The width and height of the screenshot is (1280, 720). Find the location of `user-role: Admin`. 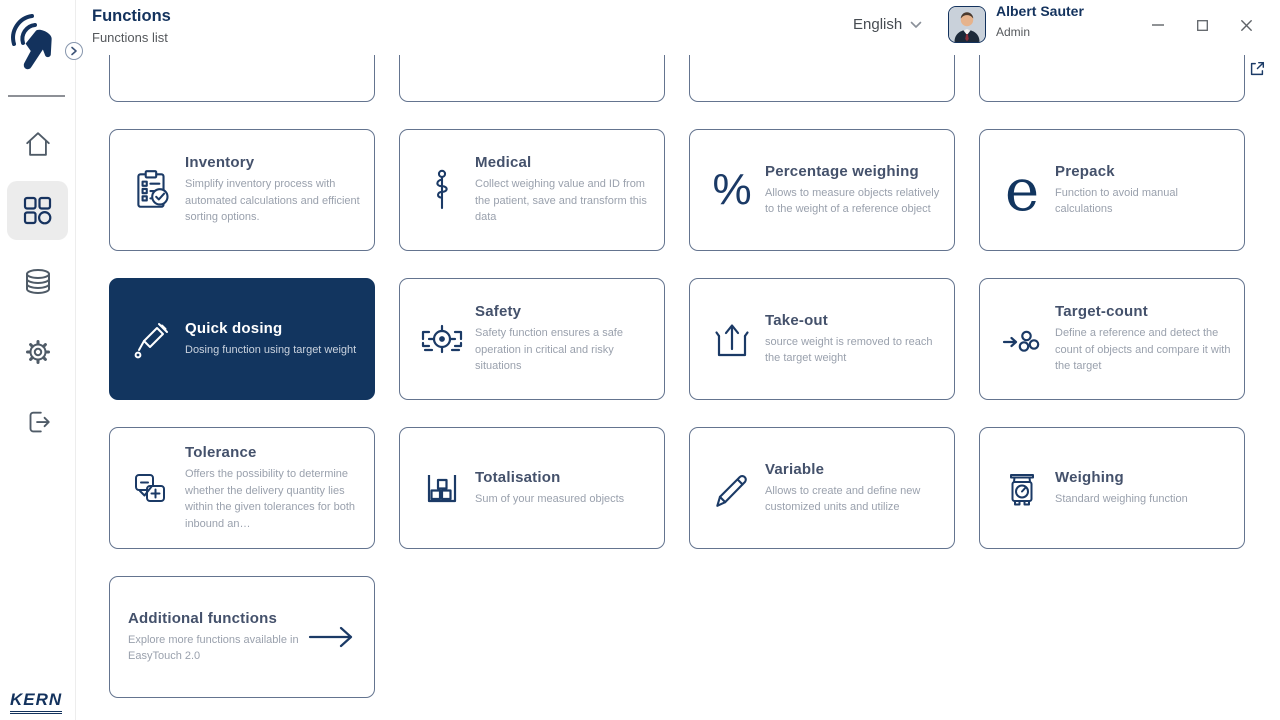

user-role: Admin is located at coordinates (1013, 32).